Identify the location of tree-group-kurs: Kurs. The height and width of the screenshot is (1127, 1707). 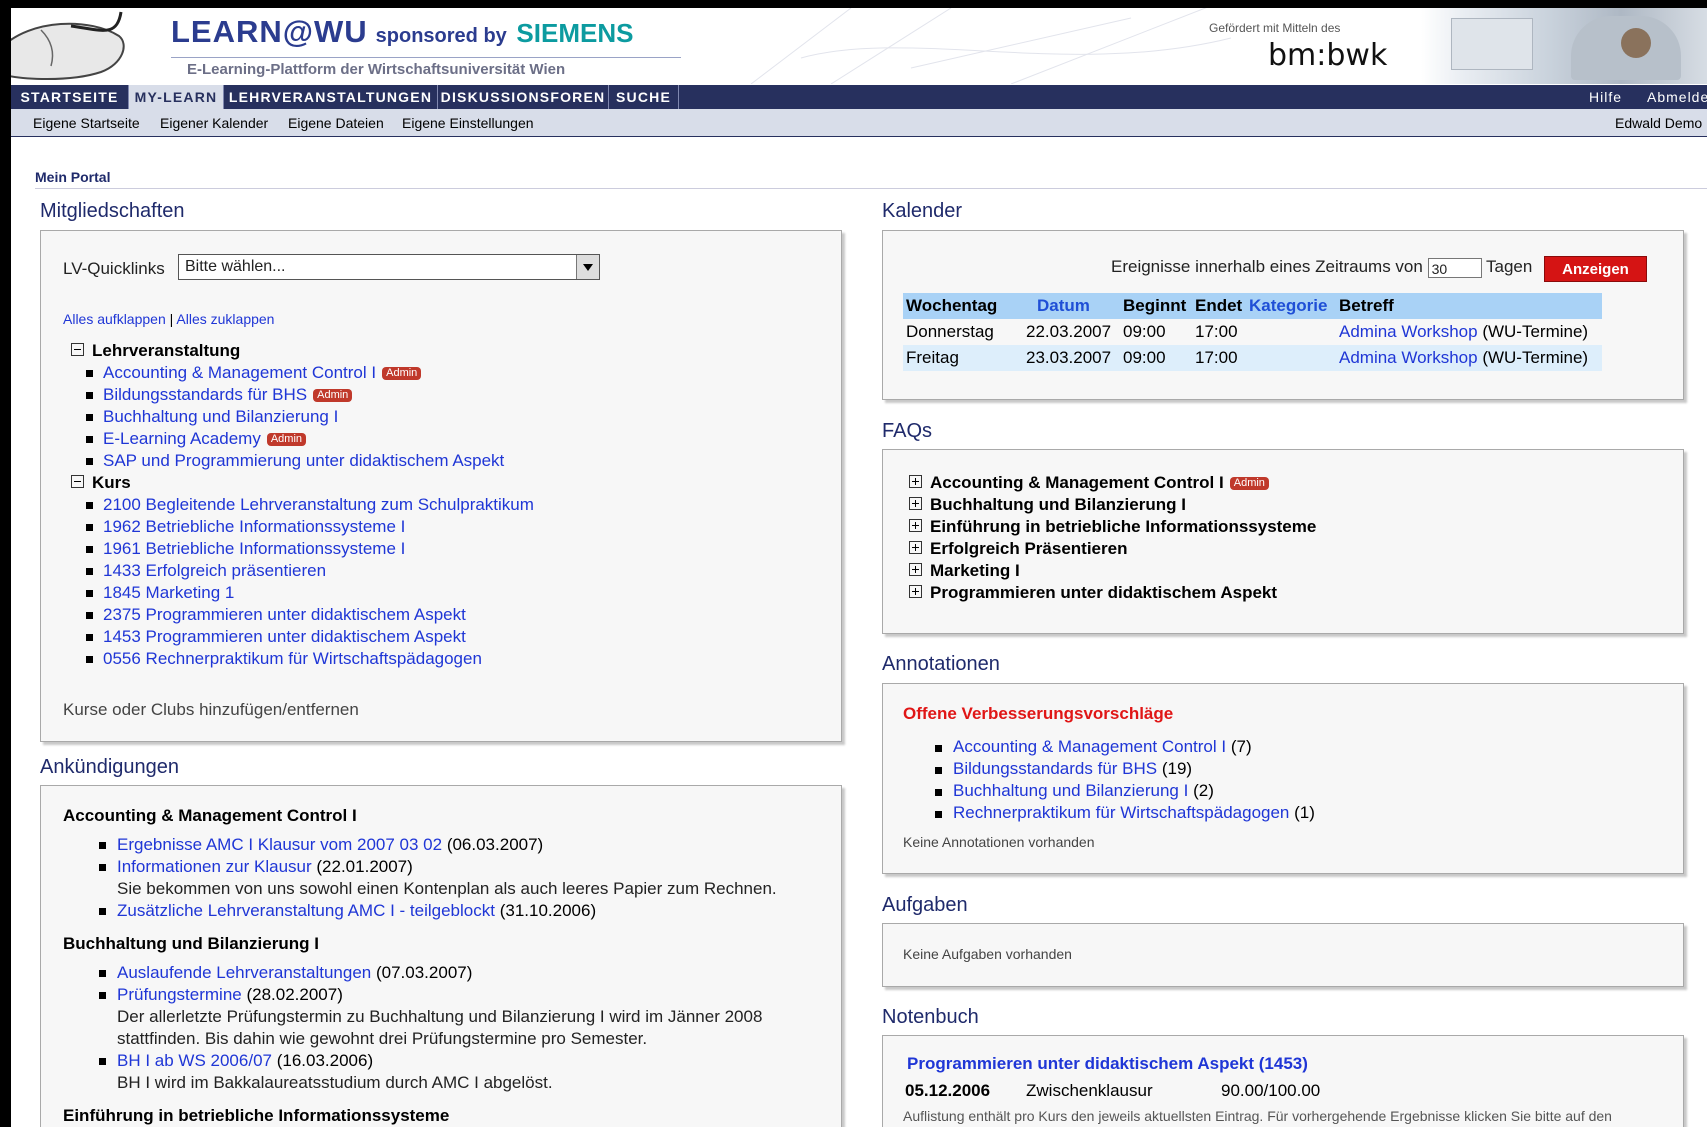
(302, 483).